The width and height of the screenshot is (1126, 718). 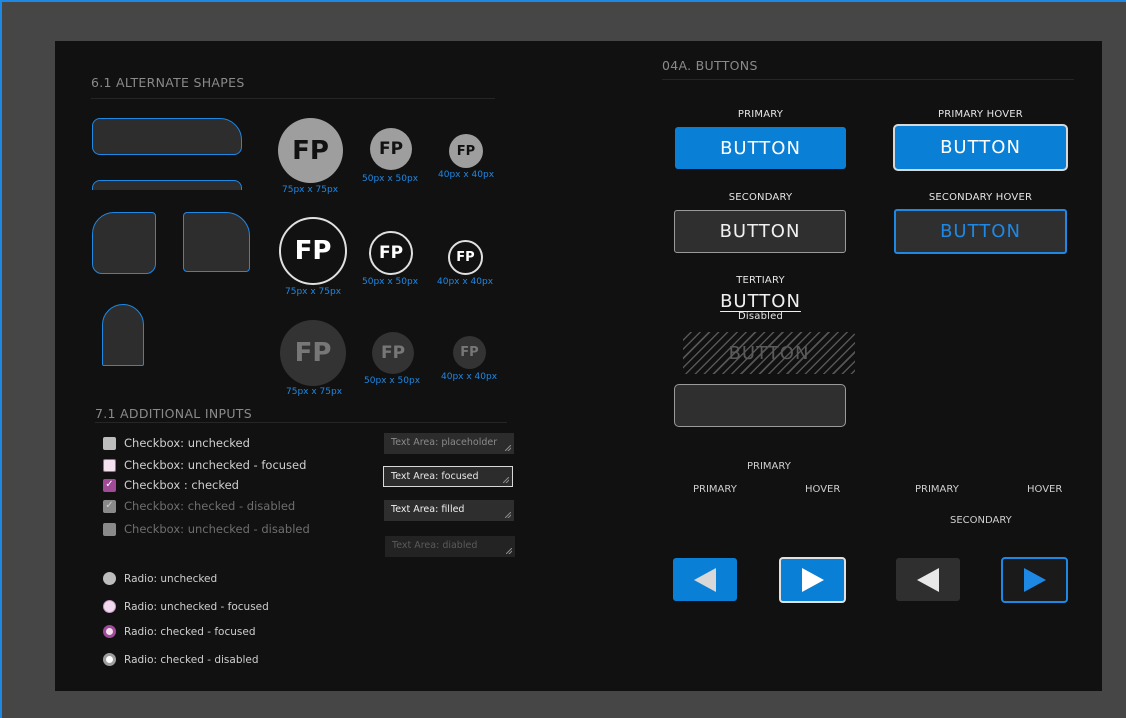 What do you see at coordinates (980, 147) in the screenshot?
I see `primary-hover-button: BUTTON` at bounding box center [980, 147].